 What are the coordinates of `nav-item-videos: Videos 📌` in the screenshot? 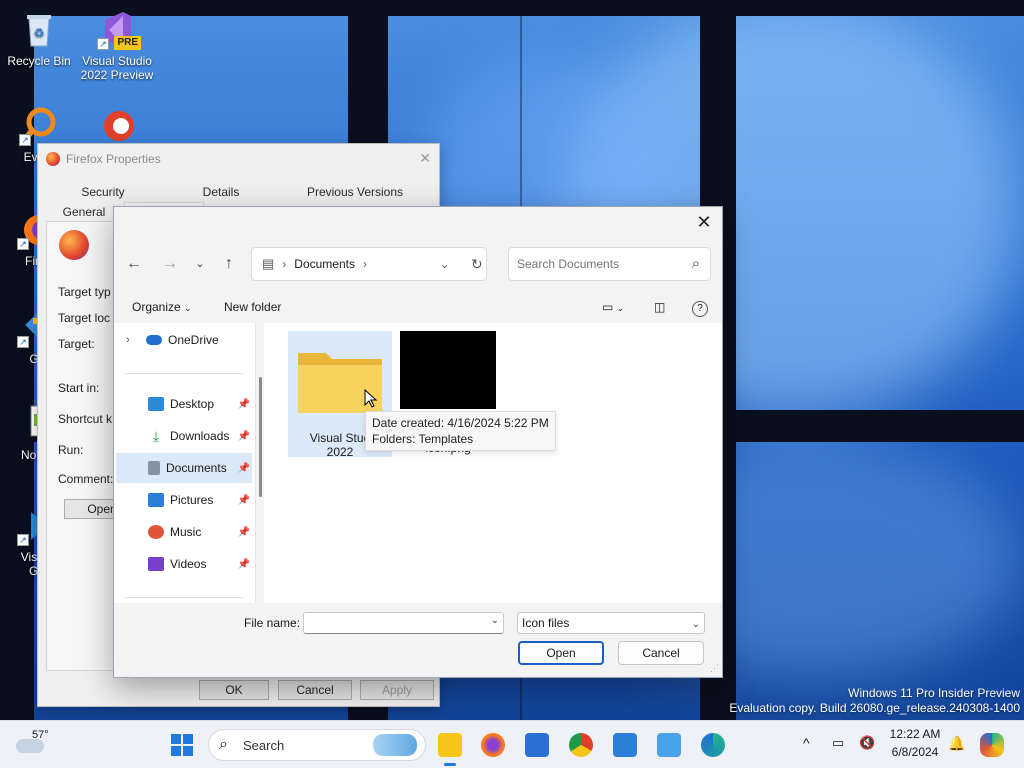 It's located at (184, 564).